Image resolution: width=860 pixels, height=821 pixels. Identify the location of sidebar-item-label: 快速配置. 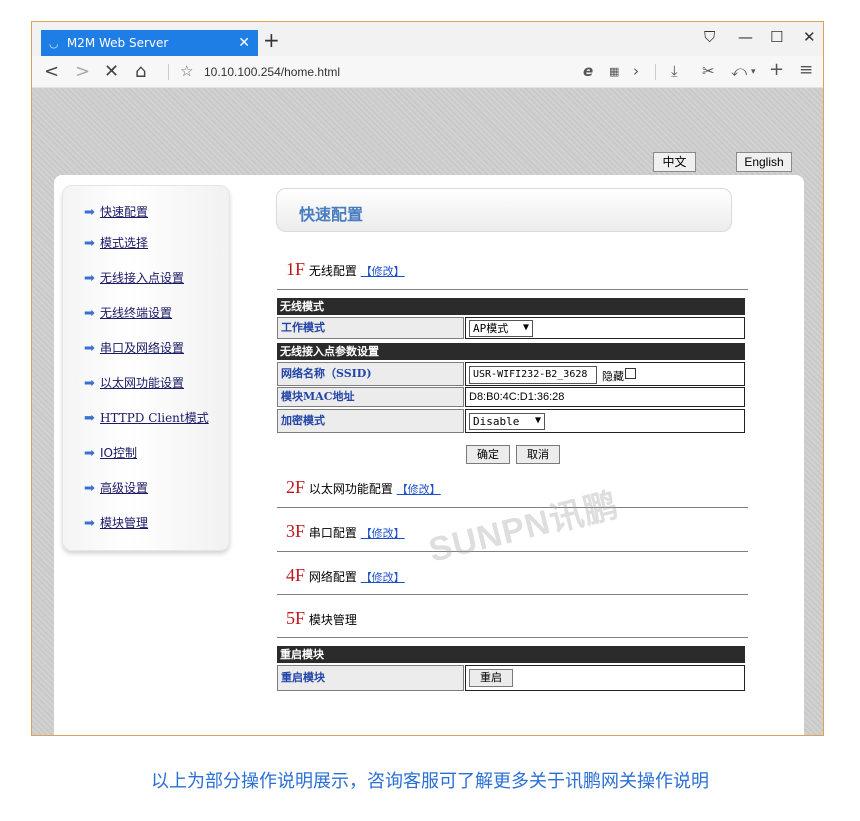
(124, 212).